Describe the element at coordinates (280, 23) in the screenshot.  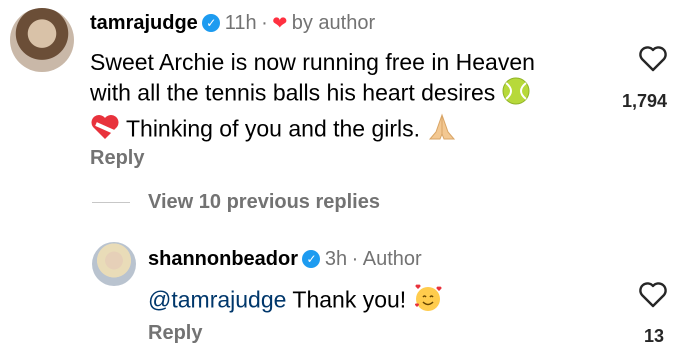
I see `heart-icon: ❤` at that location.